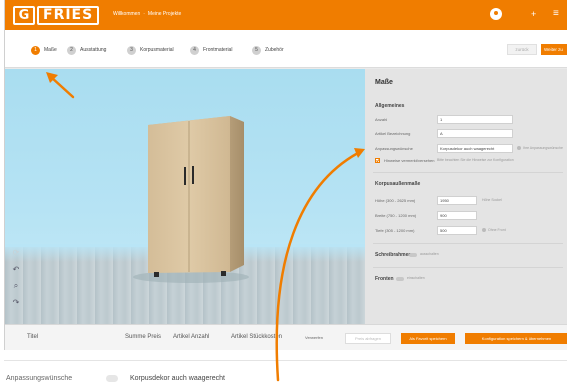  What do you see at coordinates (475, 119) in the screenshot?
I see `anzahl-input: 1` at bounding box center [475, 119].